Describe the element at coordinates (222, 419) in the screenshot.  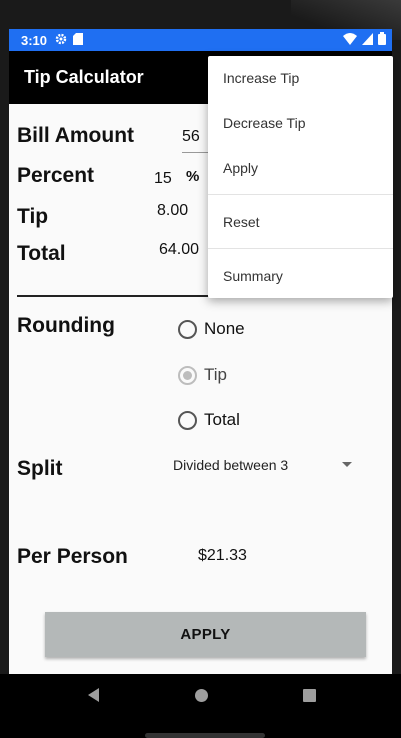
I see `rounding-option-total-label: Total` at that location.